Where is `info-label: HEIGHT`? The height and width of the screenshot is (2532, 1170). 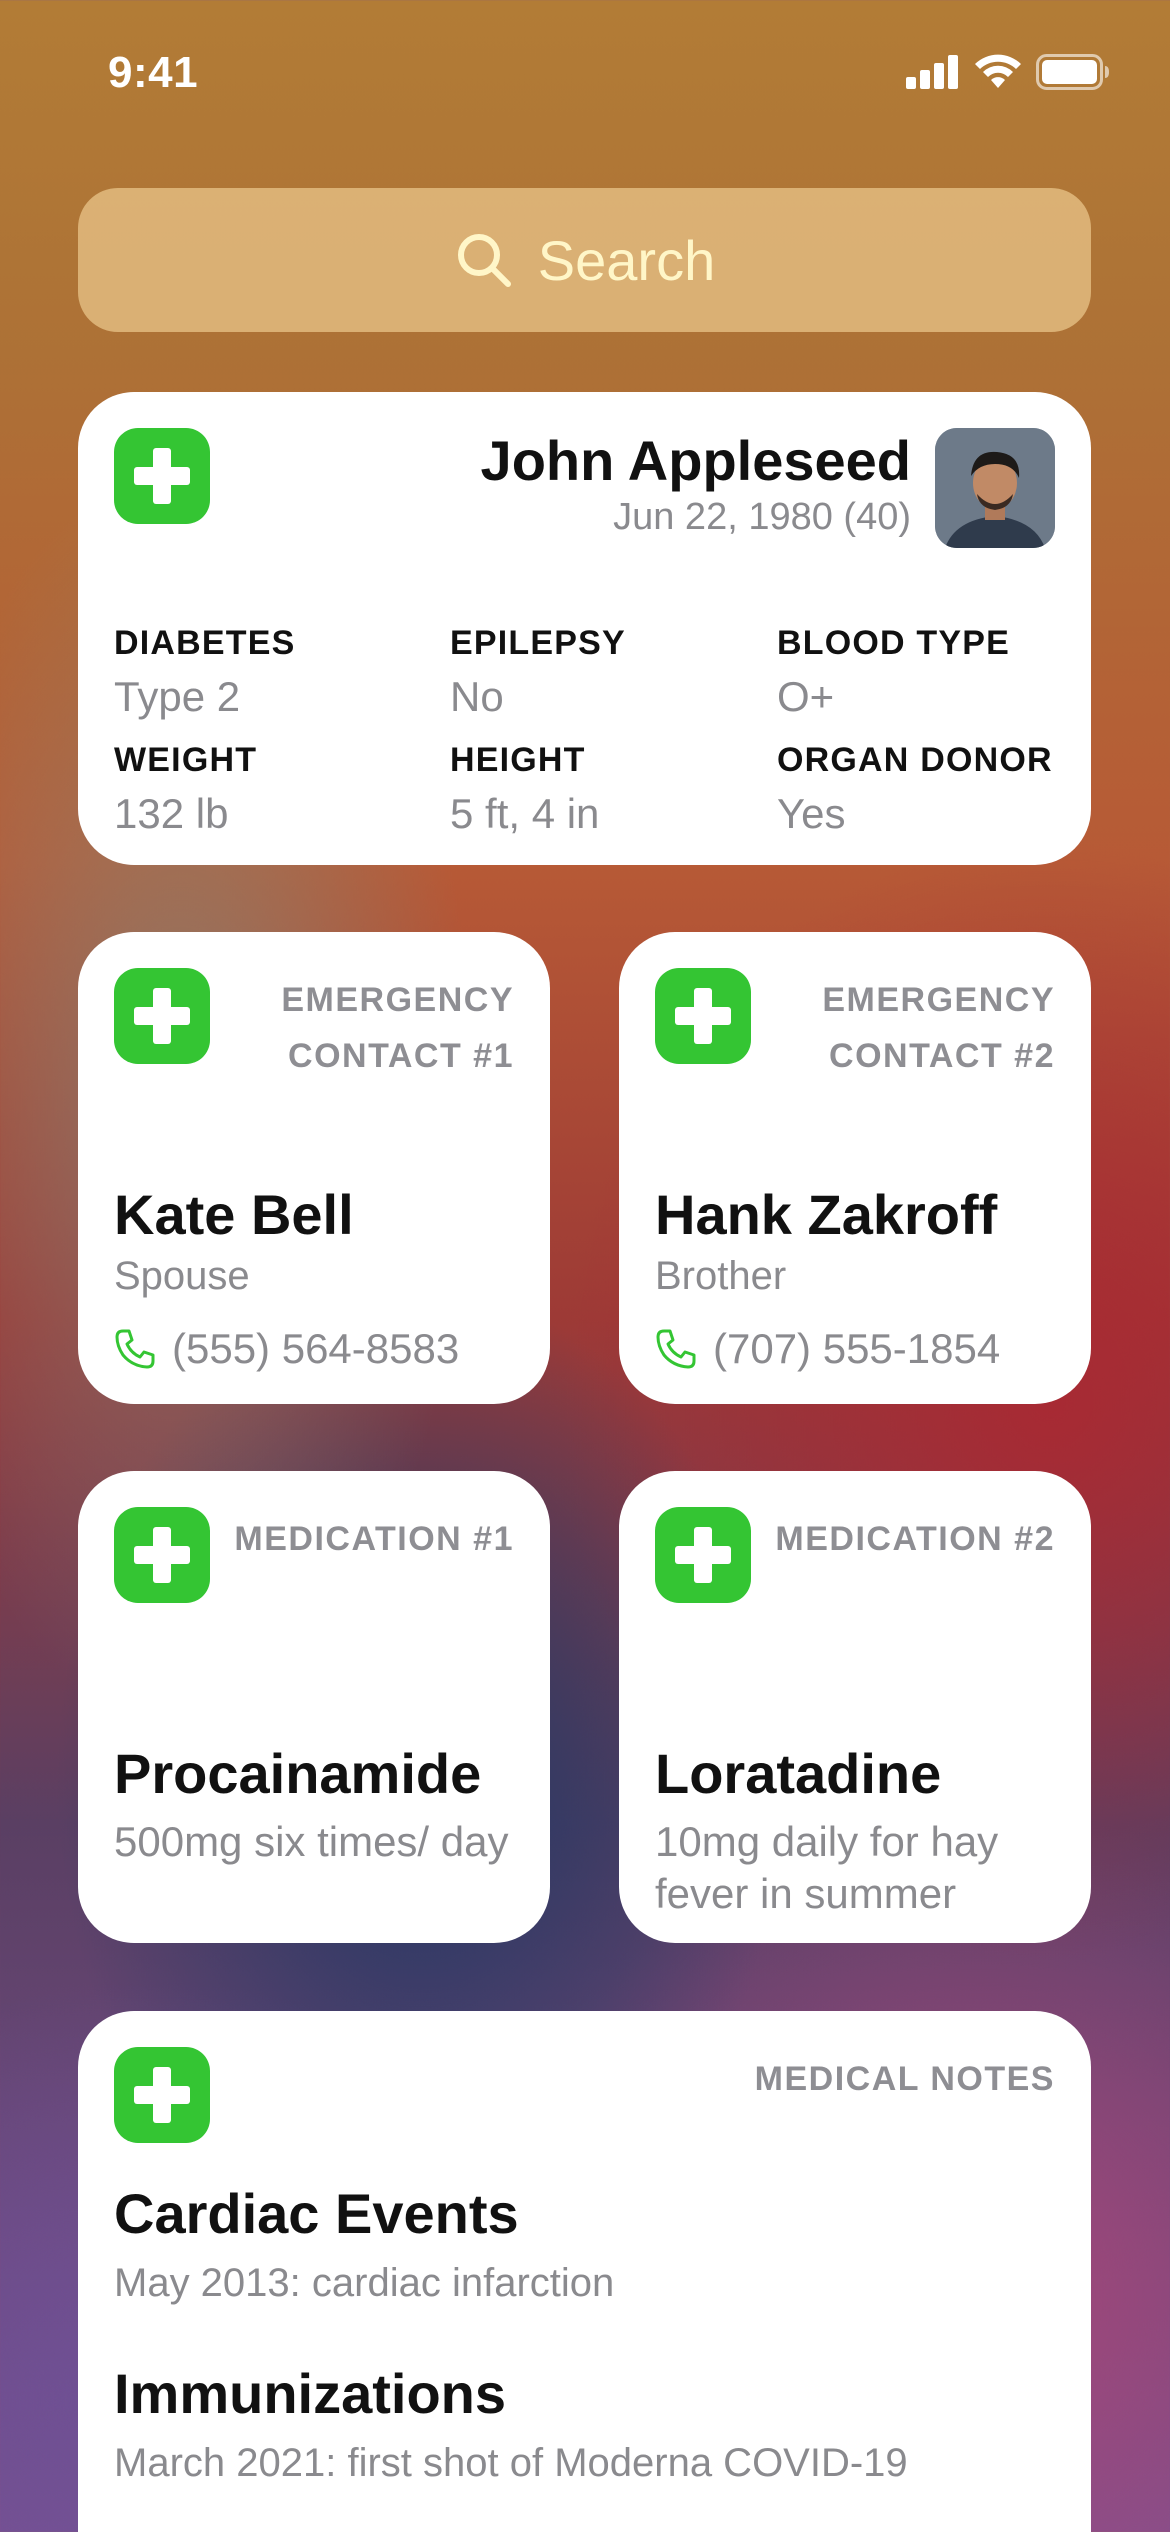 info-label: HEIGHT is located at coordinates (518, 760).